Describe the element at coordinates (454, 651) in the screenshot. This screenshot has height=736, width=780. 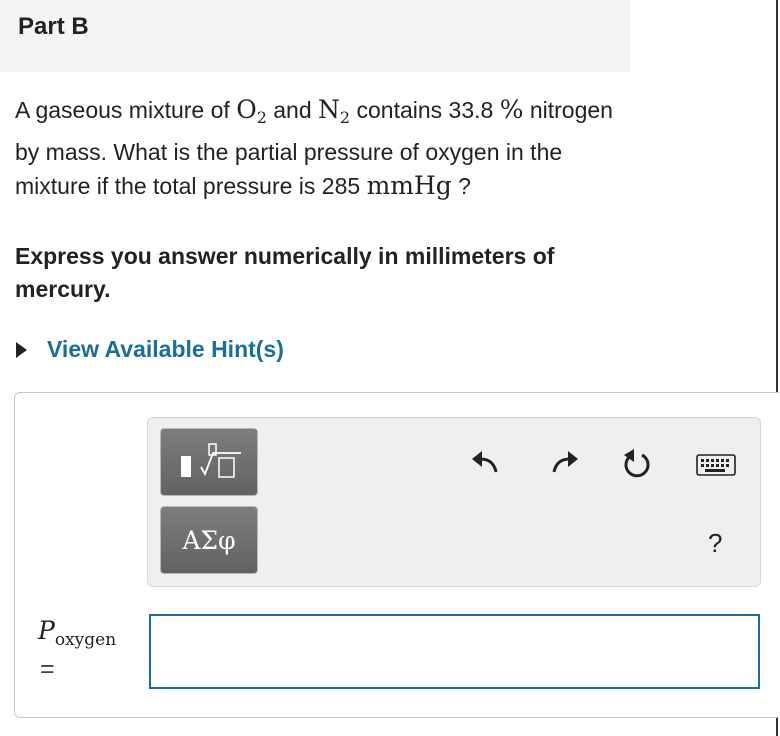
I see `answer-input` at that location.